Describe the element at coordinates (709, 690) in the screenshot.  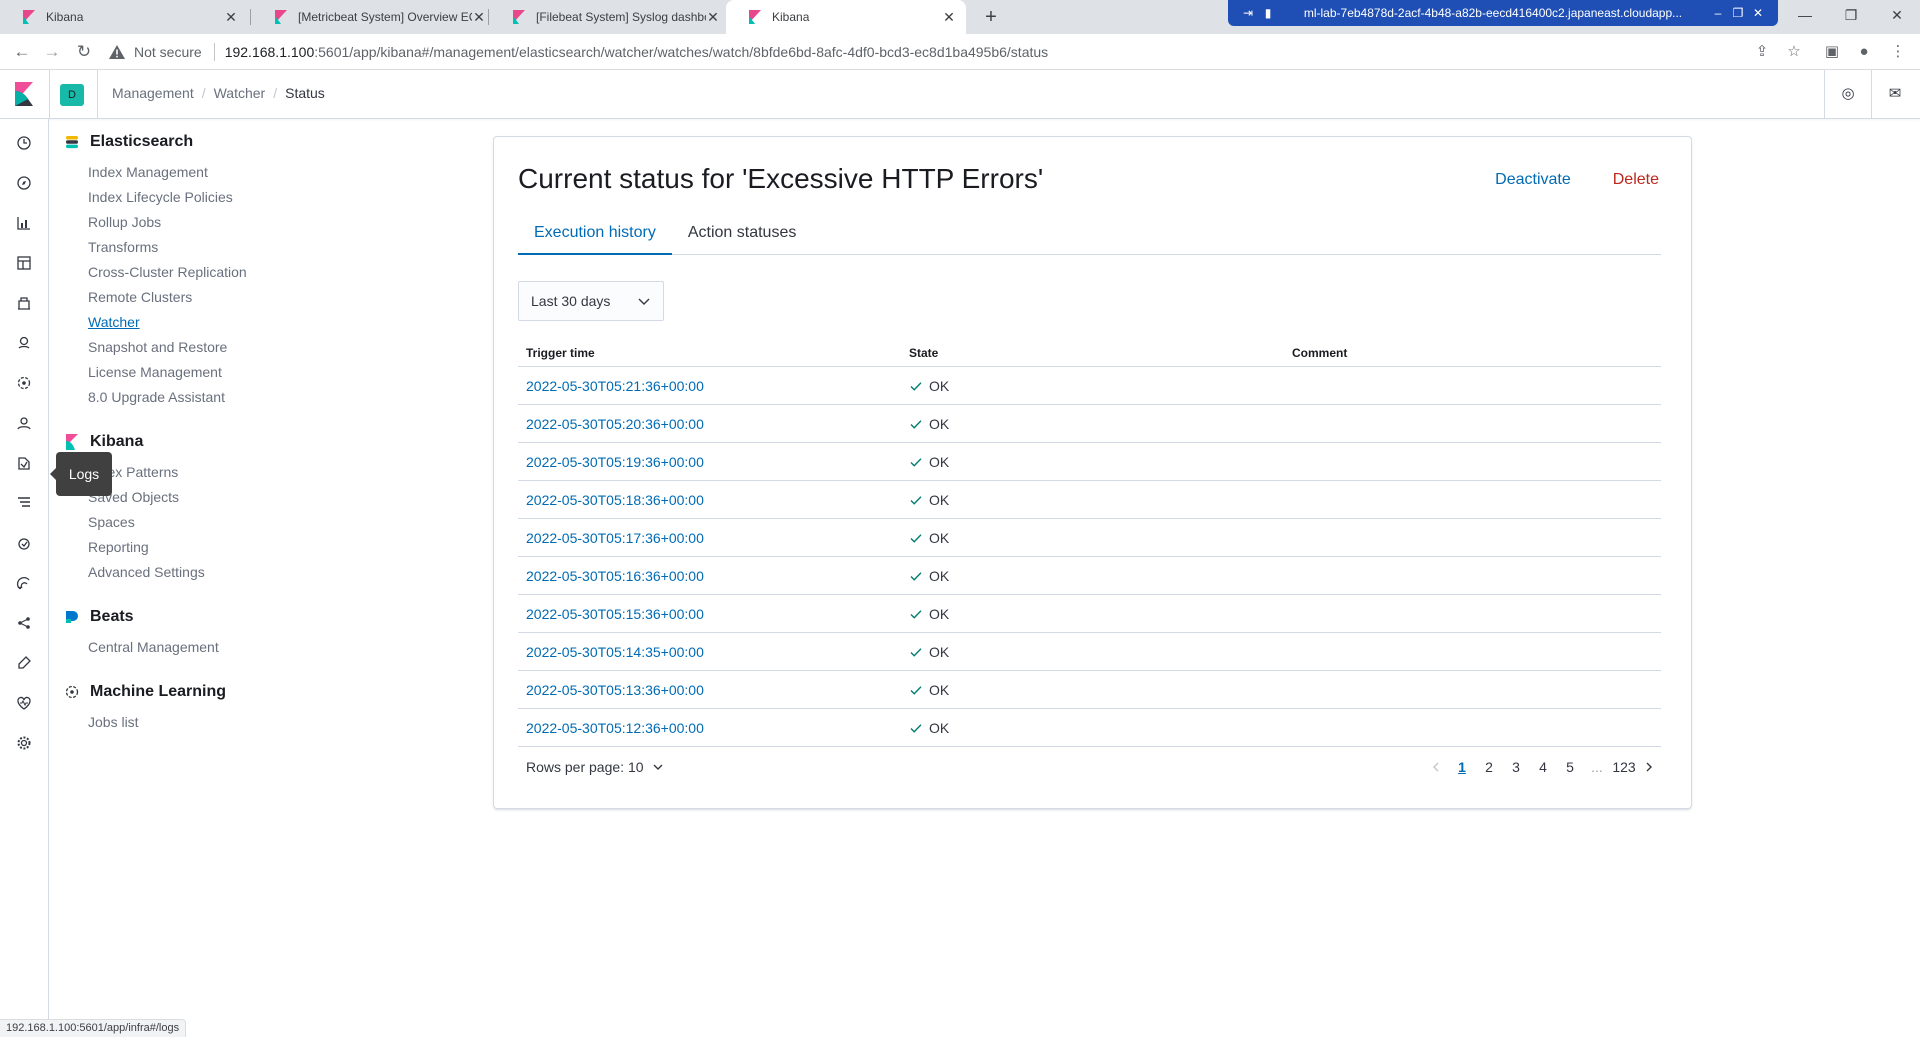
I see `trigger-time-link: 2022-05-30T05:13:36+00:00` at that location.